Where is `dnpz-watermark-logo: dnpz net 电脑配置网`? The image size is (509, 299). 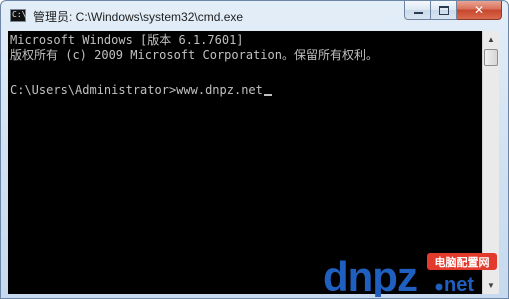 dnpz-watermark-logo: dnpz net 电脑配置网 is located at coordinates (410, 275).